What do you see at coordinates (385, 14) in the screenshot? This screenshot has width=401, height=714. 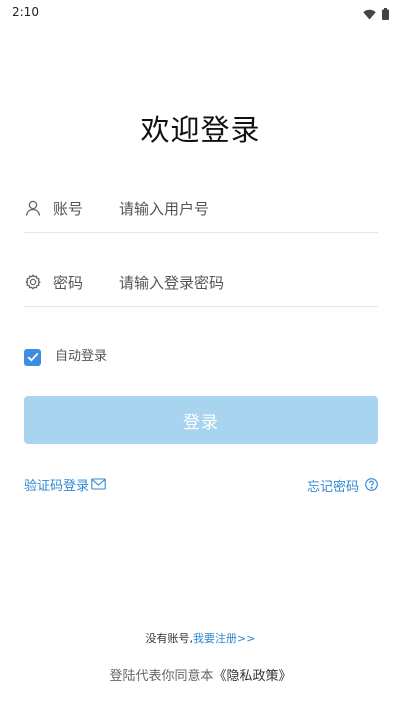 I see `battery-icon` at bounding box center [385, 14].